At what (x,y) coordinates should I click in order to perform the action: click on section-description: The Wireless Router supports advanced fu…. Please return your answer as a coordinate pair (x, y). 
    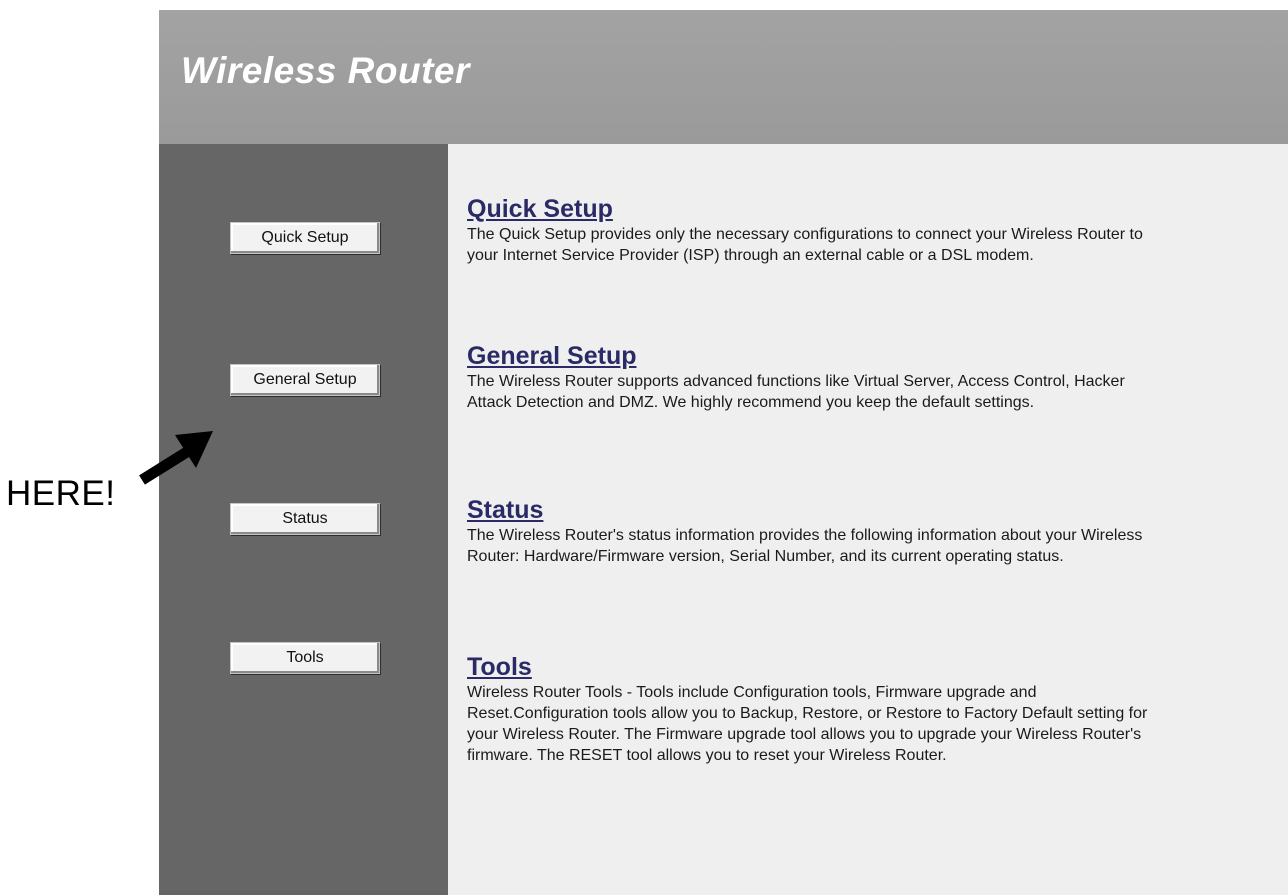
    Looking at the image, I should click on (796, 392).